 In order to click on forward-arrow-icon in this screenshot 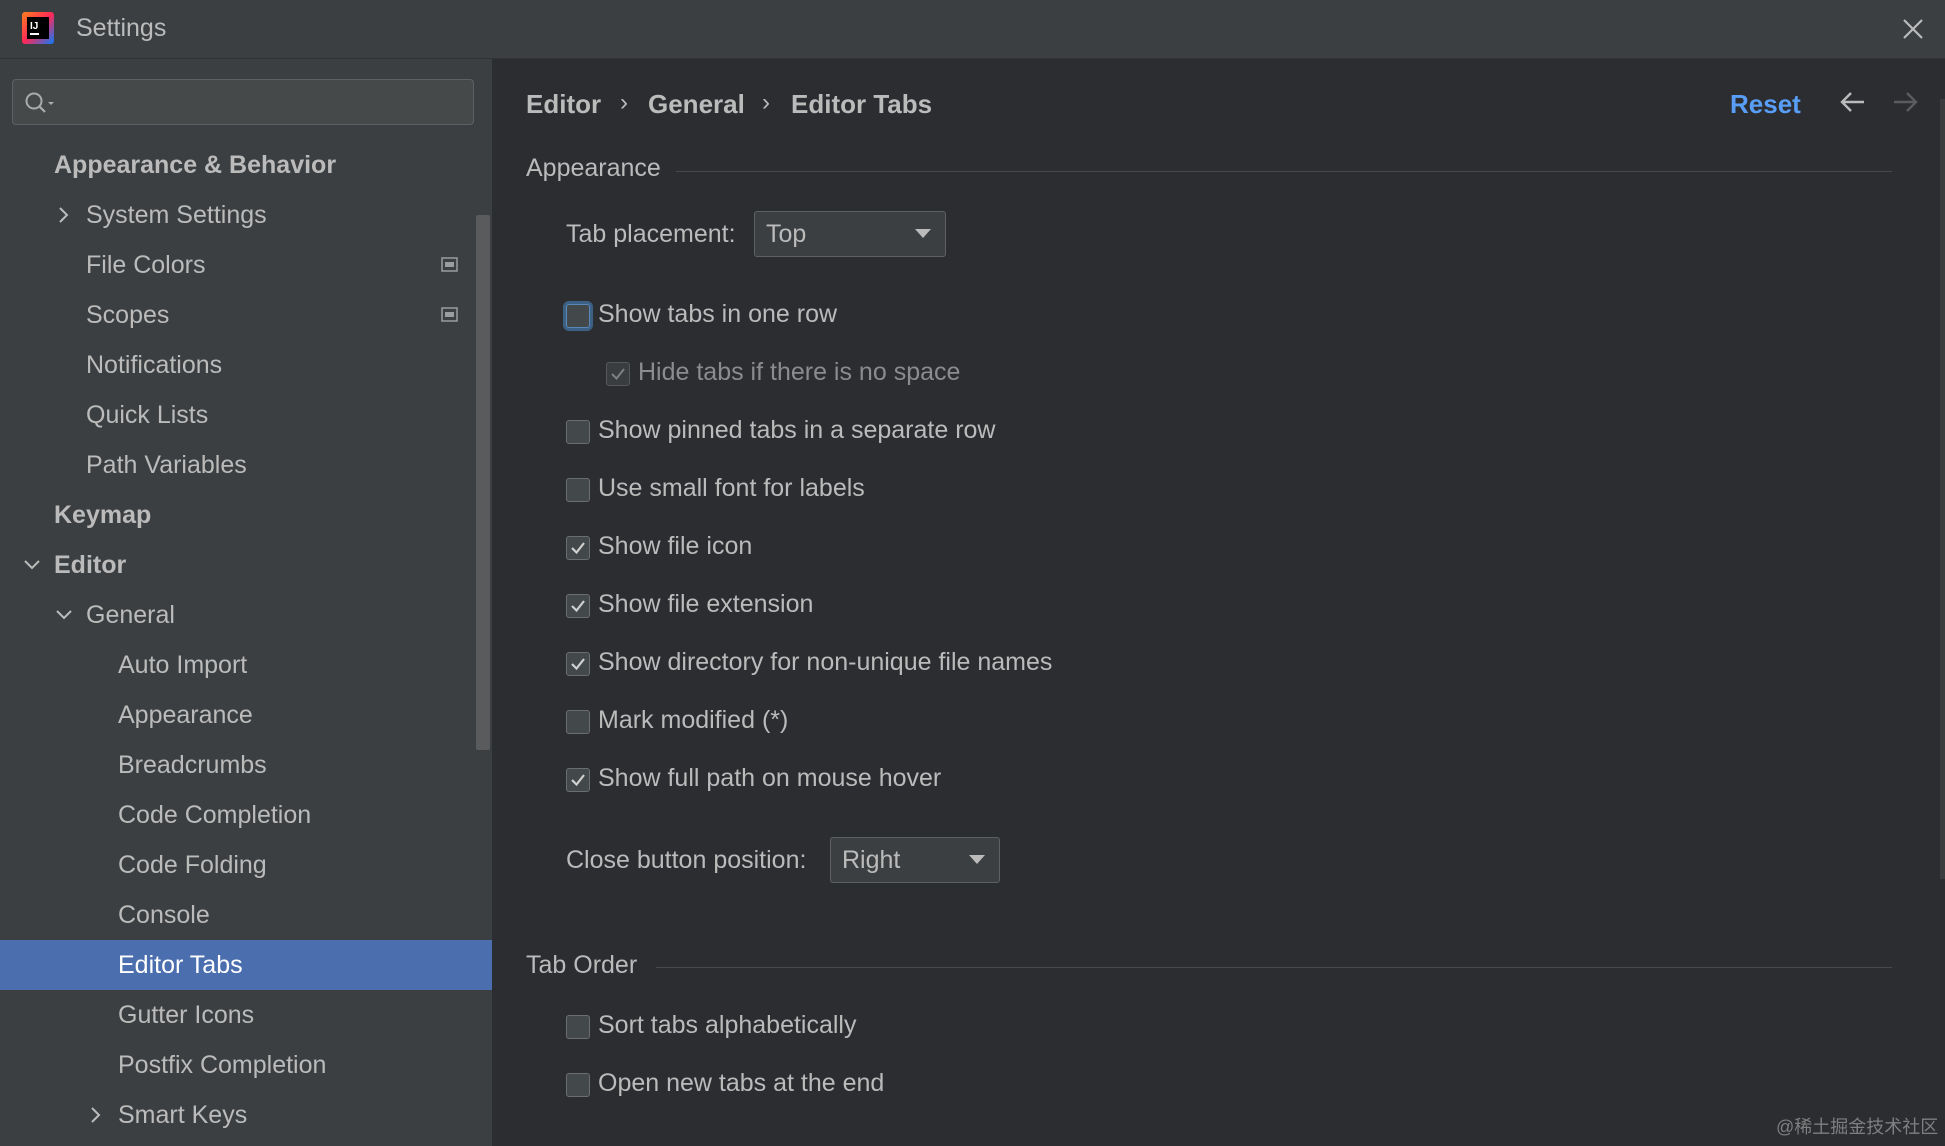, I will do `click(1905, 102)`.